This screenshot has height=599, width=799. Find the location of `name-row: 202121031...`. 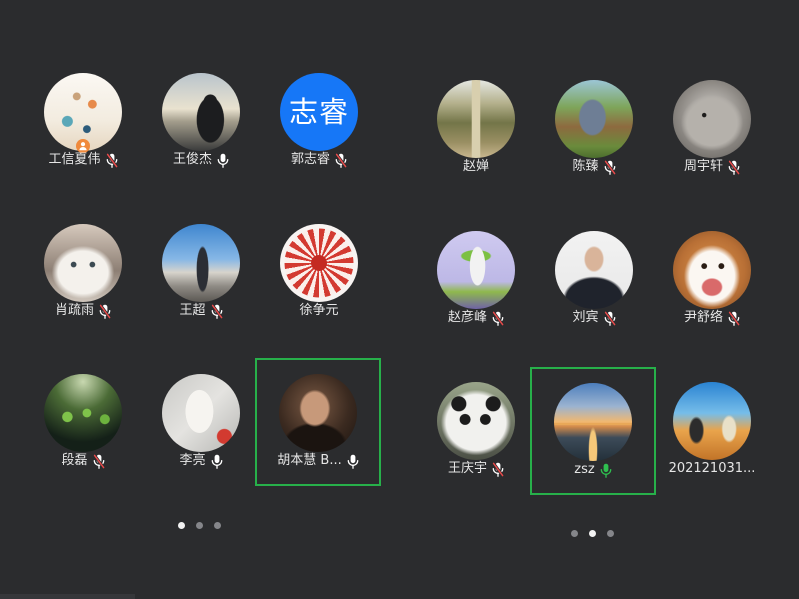

name-row: 202121031... is located at coordinates (712, 469).